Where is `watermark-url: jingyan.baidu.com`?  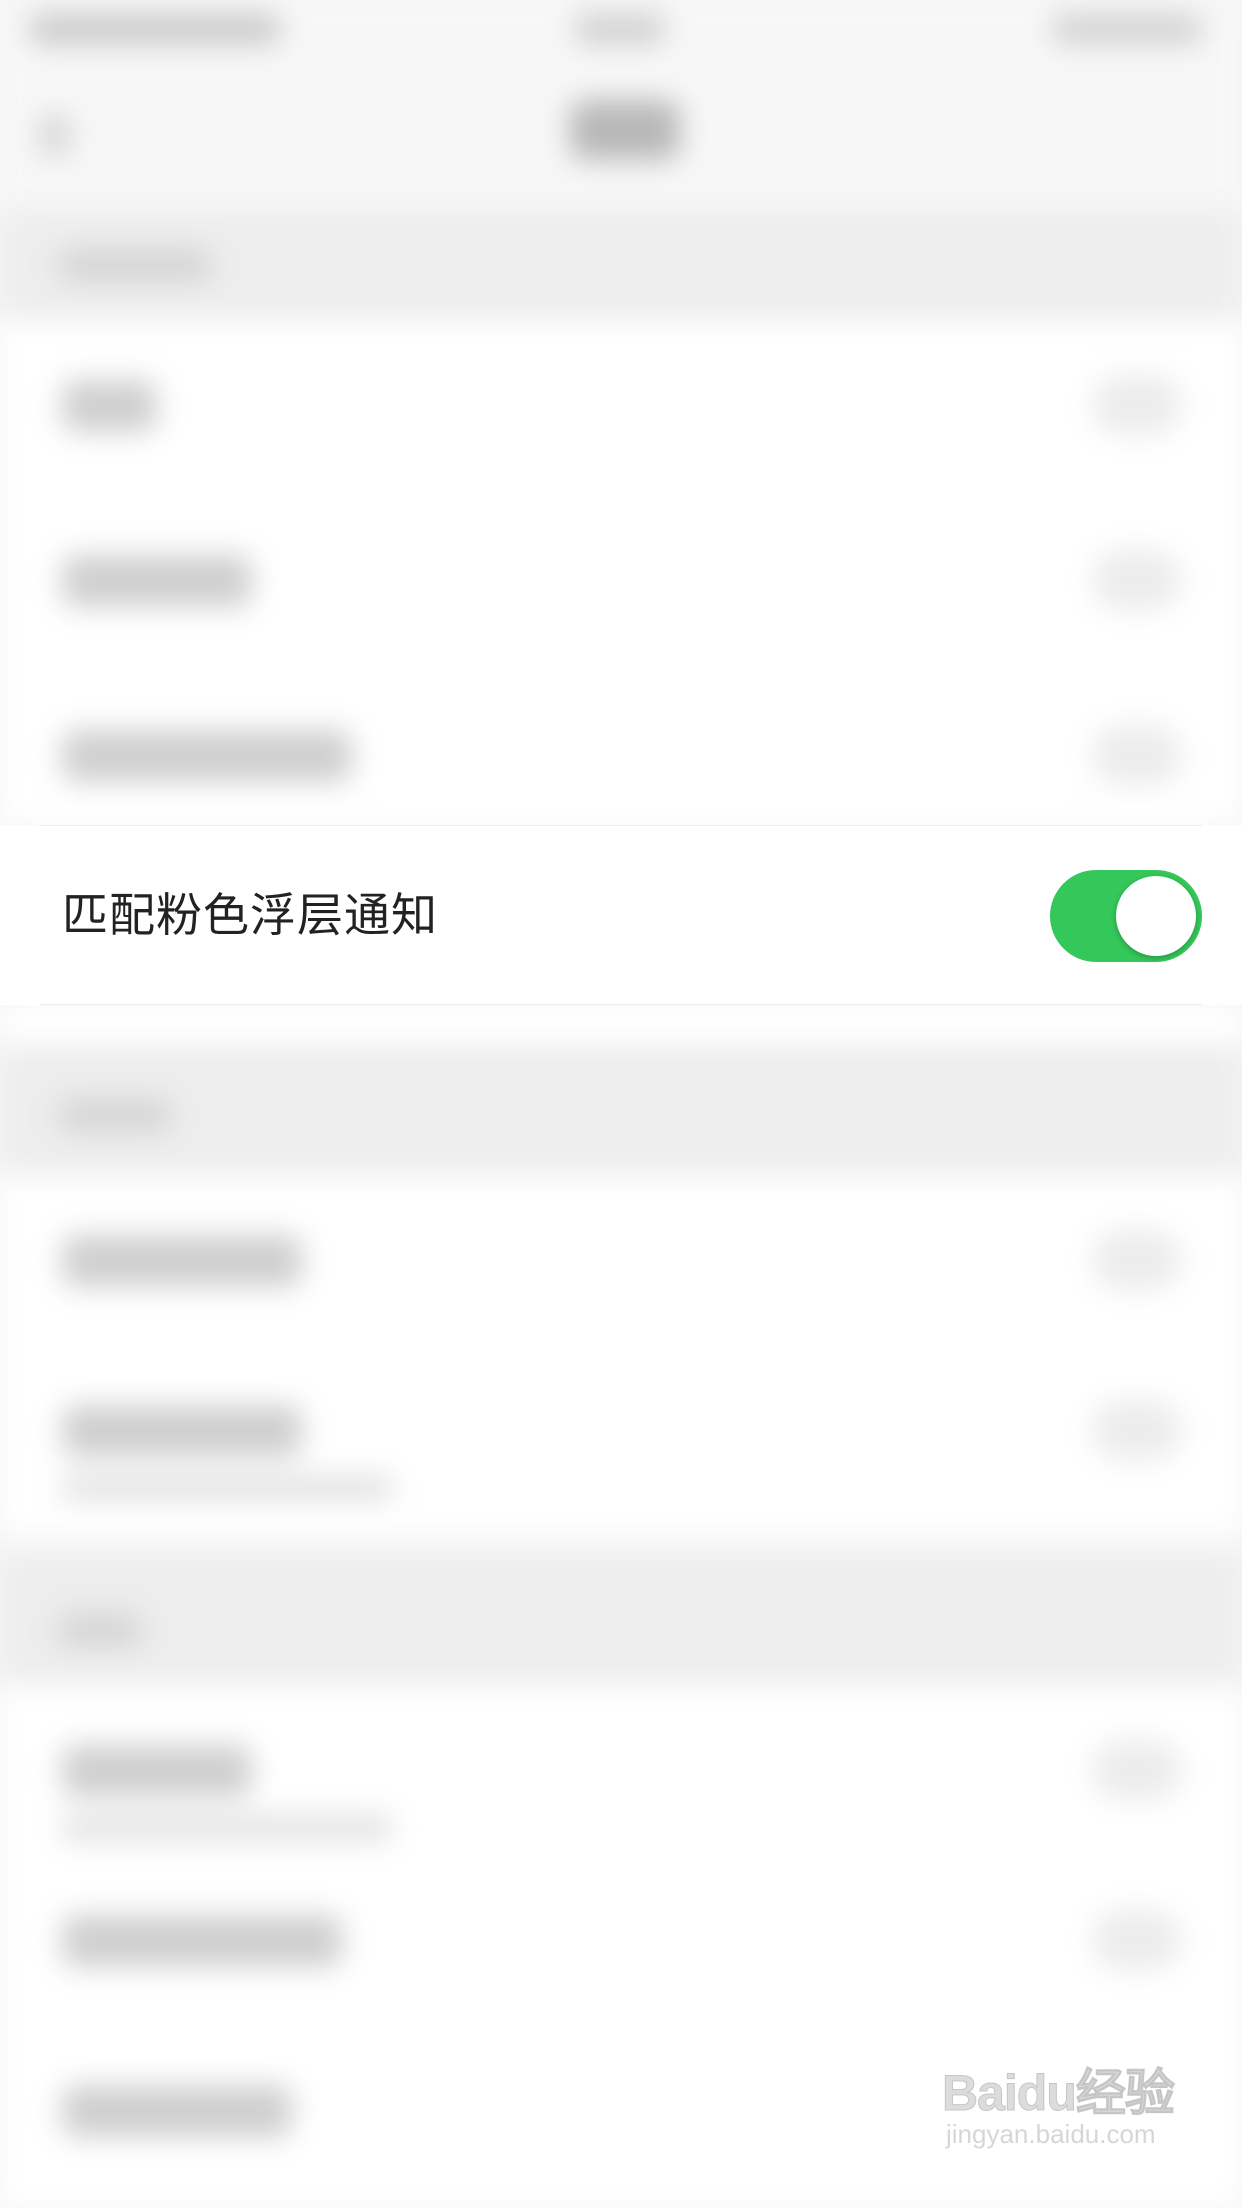 watermark-url: jingyan.baidu.com is located at coordinates (1051, 2134).